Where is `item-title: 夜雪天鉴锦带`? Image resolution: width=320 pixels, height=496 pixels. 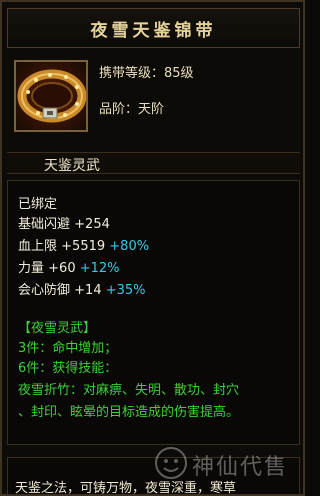
item-title: 夜雪天鉴锦带 is located at coordinates (153, 30).